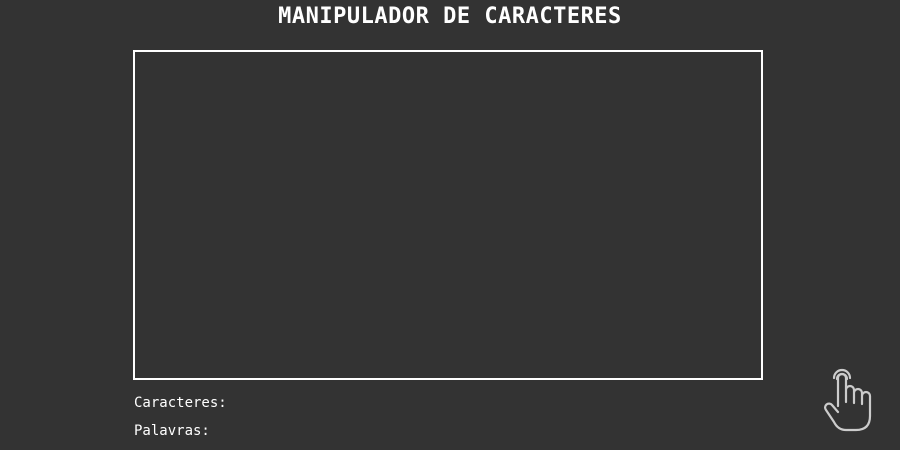 This screenshot has width=900, height=450. Describe the element at coordinates (848, 398) in the screenshot. I see `hand-pointer-icon` at that location.